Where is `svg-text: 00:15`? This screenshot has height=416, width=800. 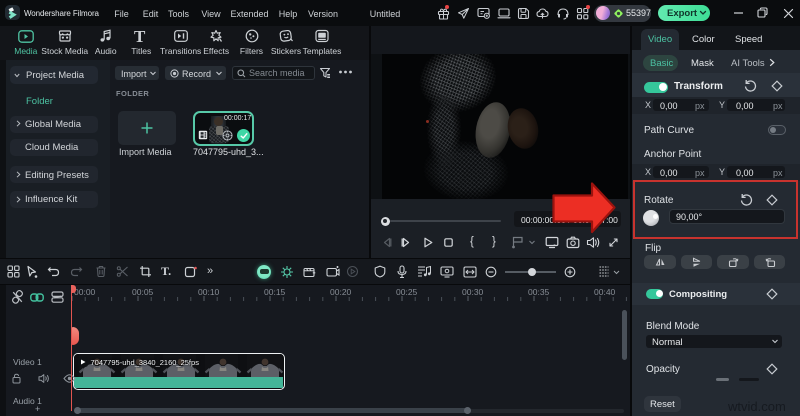
svg-text: 00:15 is located at coordinates (275, 292).